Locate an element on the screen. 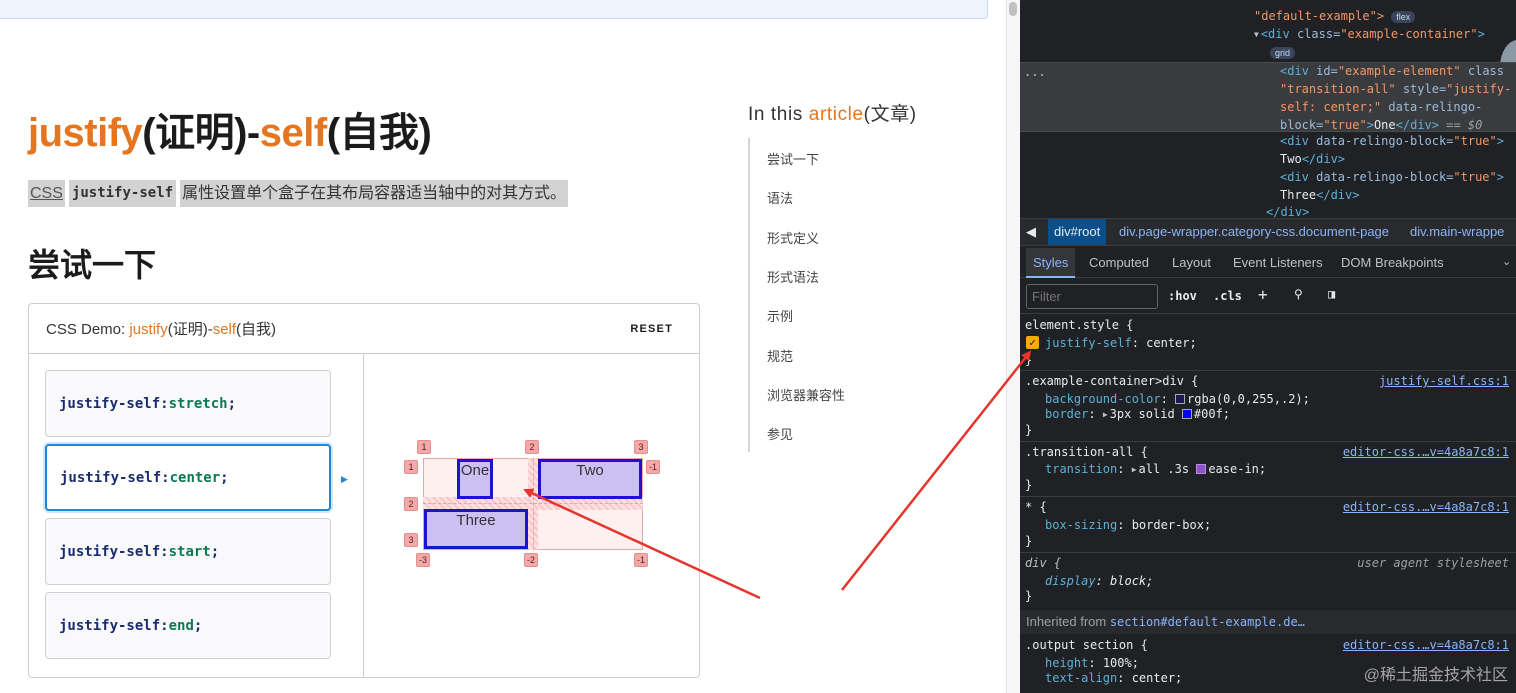 The image size is (1516, 693). paint-brush-icon: ⚲ is located at coordinates (1298, 294).